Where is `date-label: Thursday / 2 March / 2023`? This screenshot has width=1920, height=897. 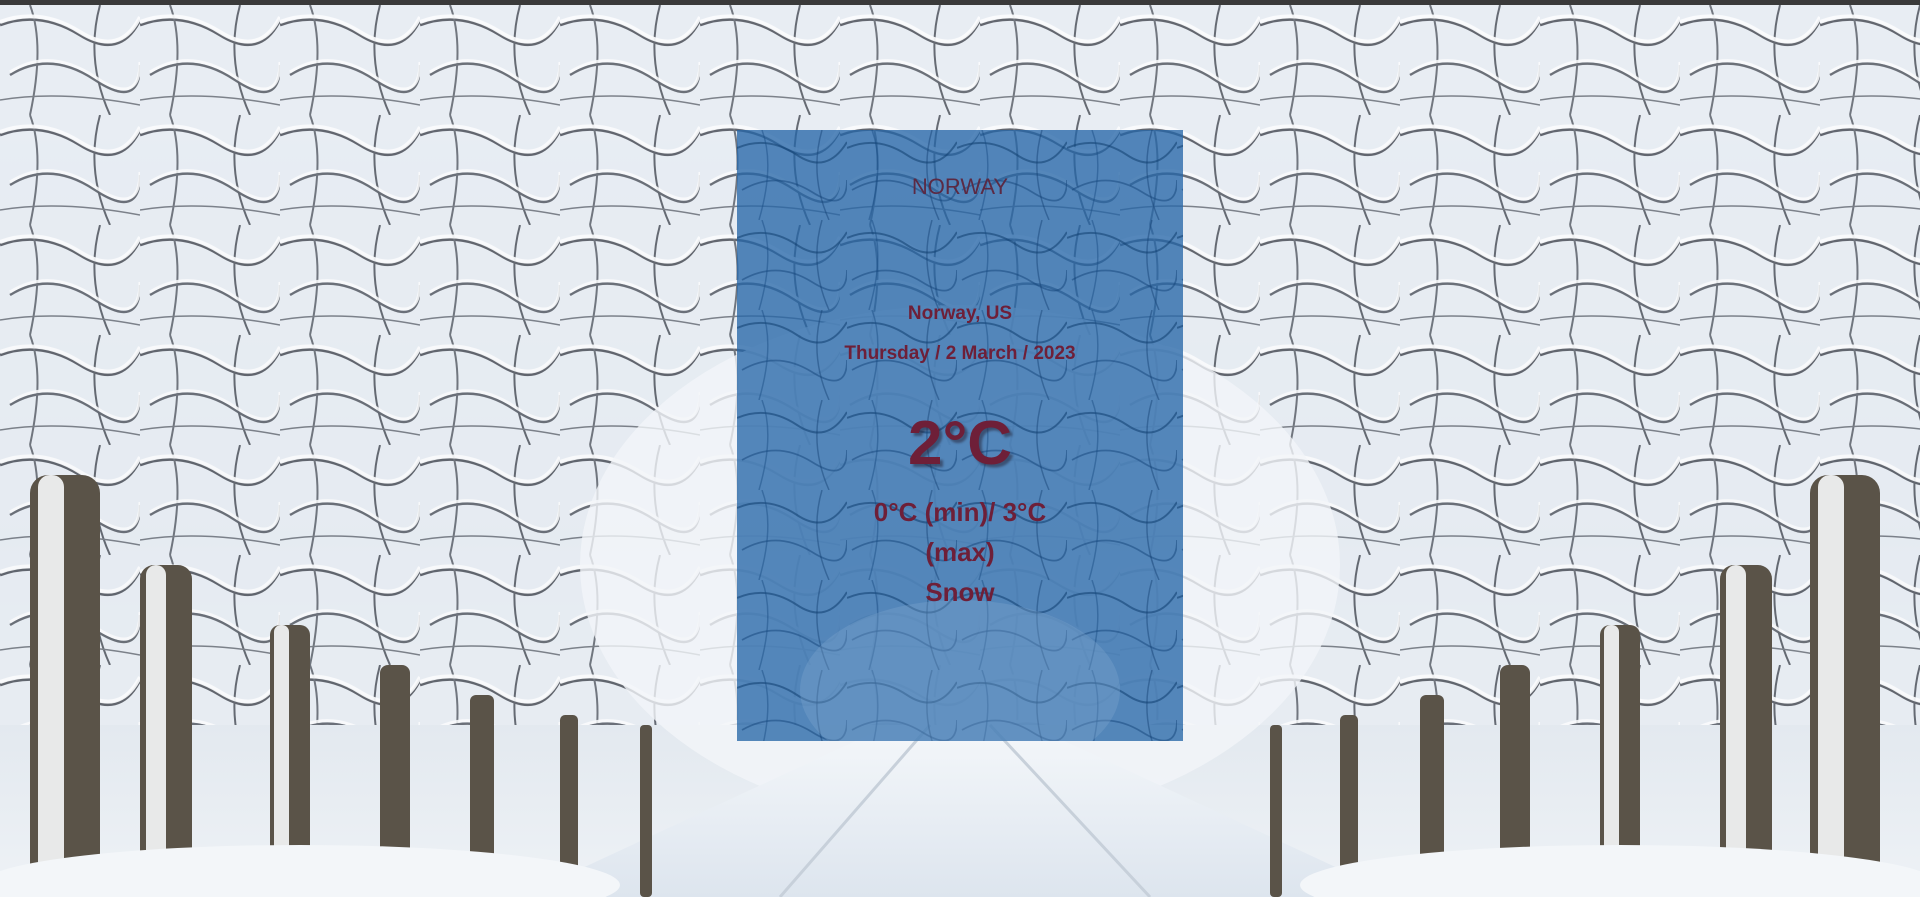 date-label: Thursday / 2 March / 2023 is located at coordinates (960, 353).